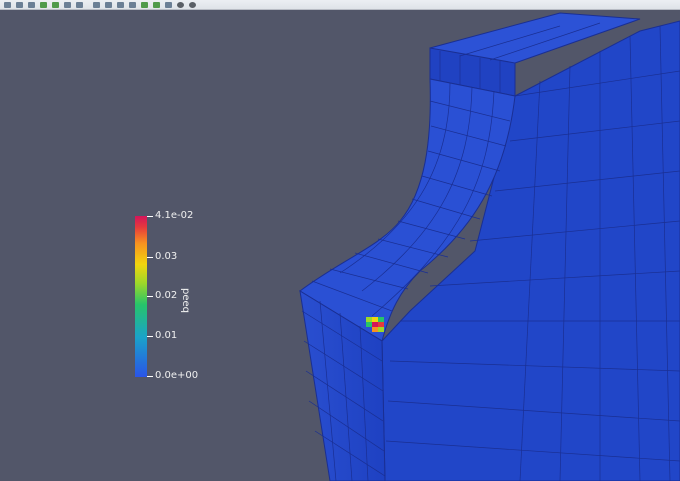 The width and height of the screenshot is (680, 481). Describe the element at coordinates (43, 4) in the screenshot. I see `camera-undo-icon` at that location.